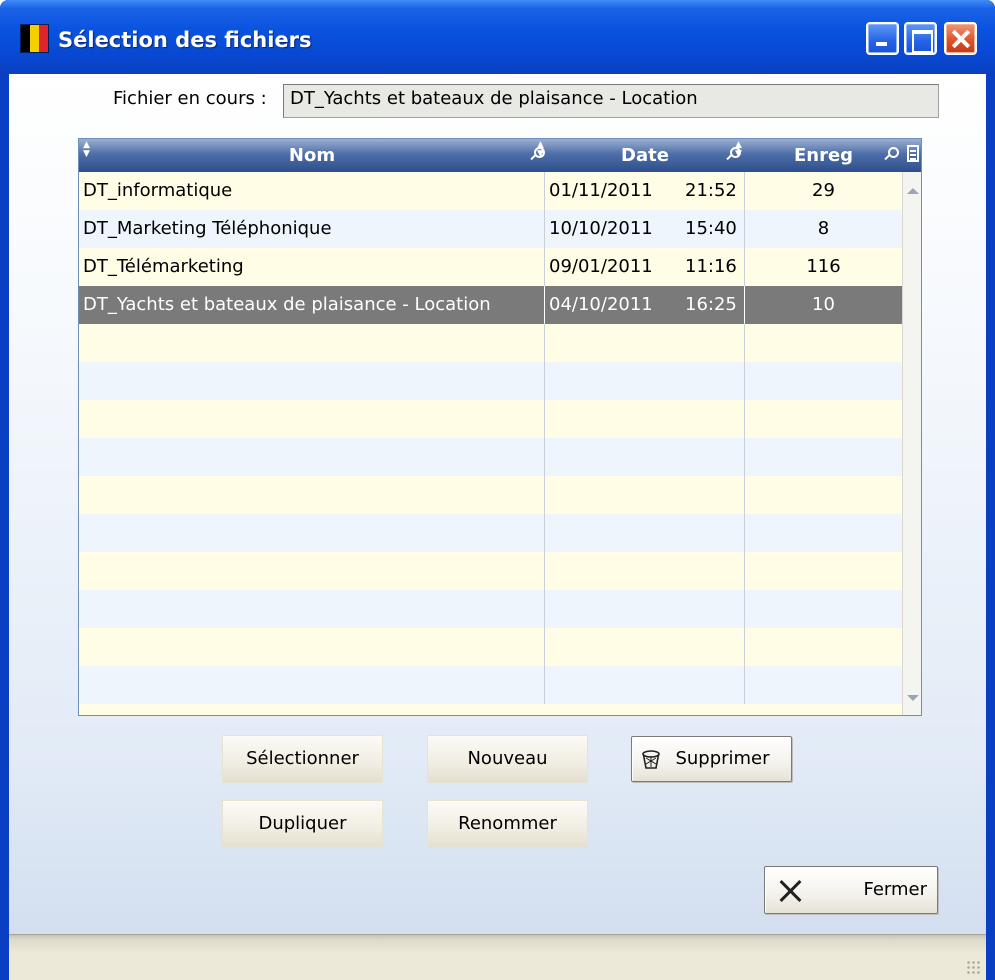  Describe the element at coordinates (190, 98) in the screenshot. I see `current-file-label: Fichier en cours :` at that location.